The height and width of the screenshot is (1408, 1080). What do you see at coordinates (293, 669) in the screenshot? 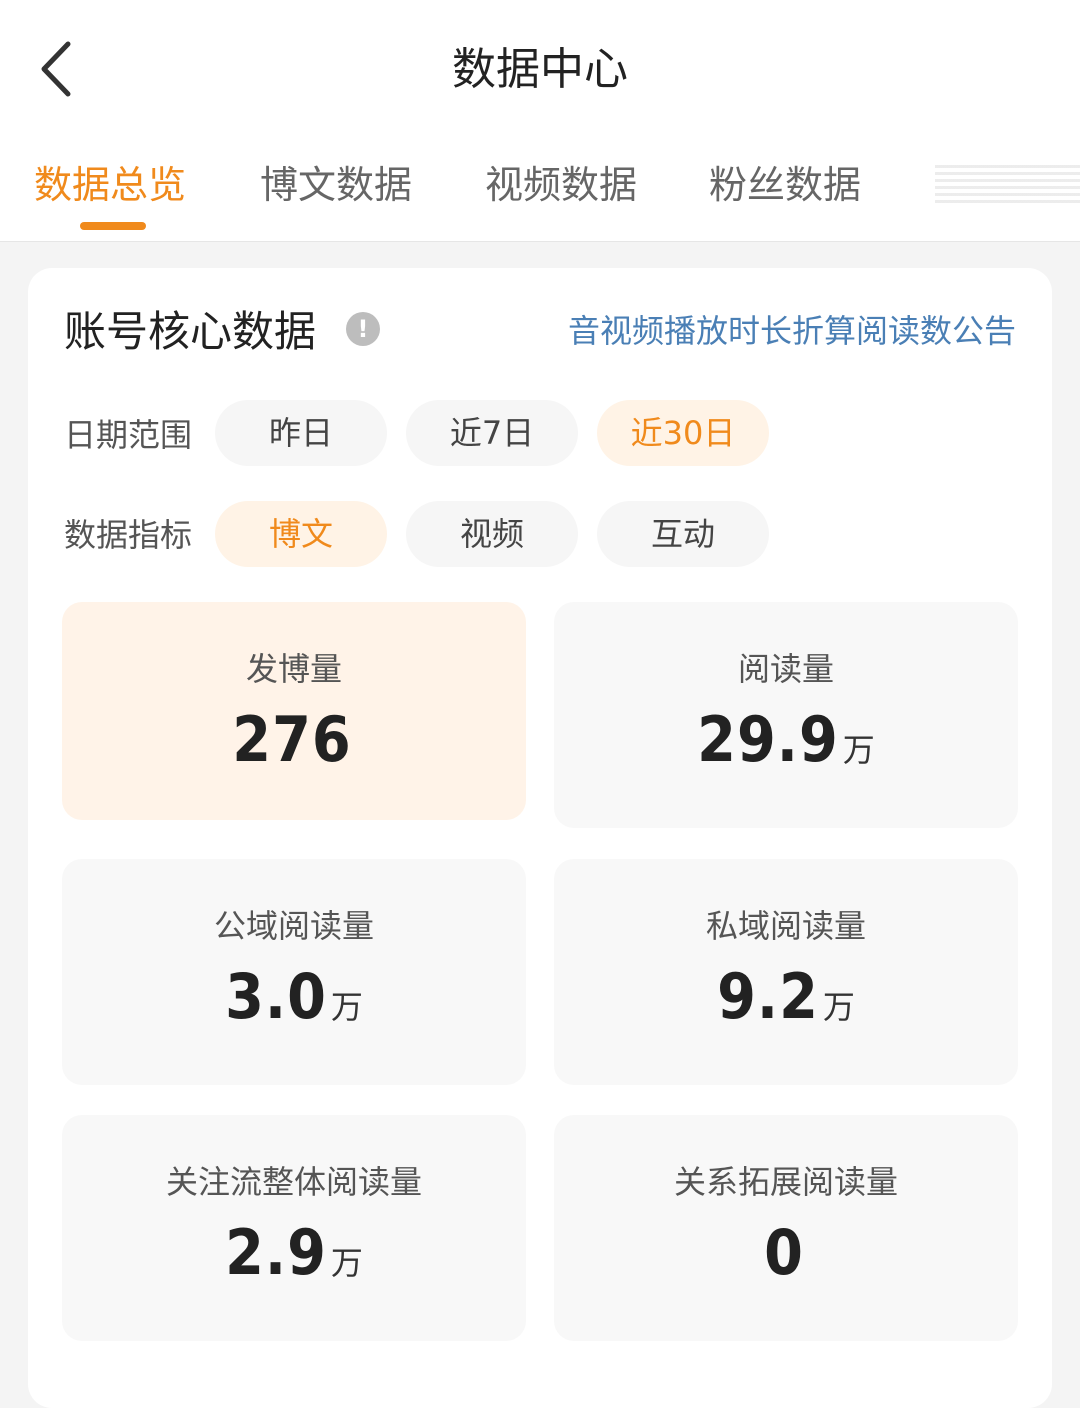
I see `metric-label: 发博量` at bounding box center [293, 669].